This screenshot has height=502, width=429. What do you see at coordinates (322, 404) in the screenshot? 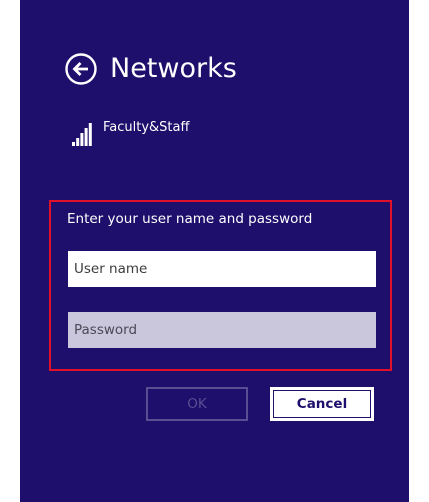
I see `cancel-button: Cancel` at bounding box center [322, 404].